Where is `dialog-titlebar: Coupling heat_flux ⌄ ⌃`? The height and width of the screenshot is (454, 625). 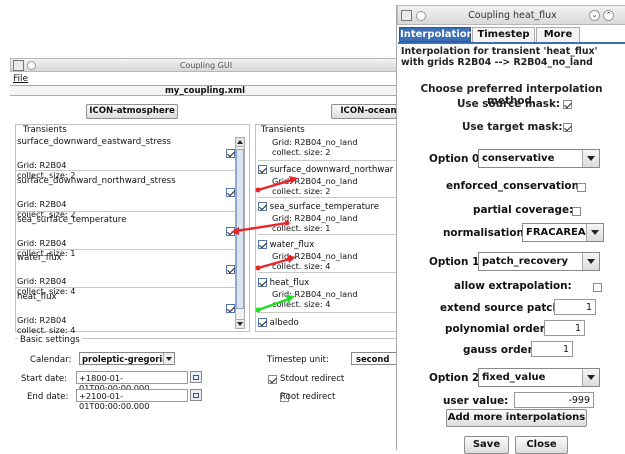
dialog-titlebar: Coupling heat_flux ⌄ ⌃ is located at coordinates (511, 15).